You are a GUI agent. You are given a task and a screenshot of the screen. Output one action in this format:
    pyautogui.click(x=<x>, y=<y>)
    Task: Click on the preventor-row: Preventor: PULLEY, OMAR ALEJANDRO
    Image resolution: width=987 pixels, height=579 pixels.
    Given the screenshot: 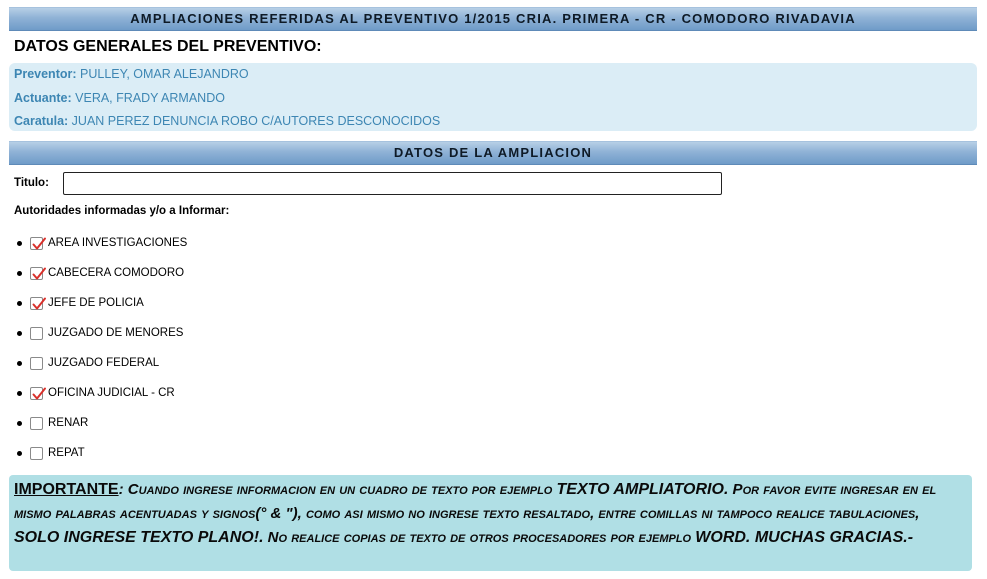 What is the action you would take?
    pyautogui.click(x=131, y=74)
    